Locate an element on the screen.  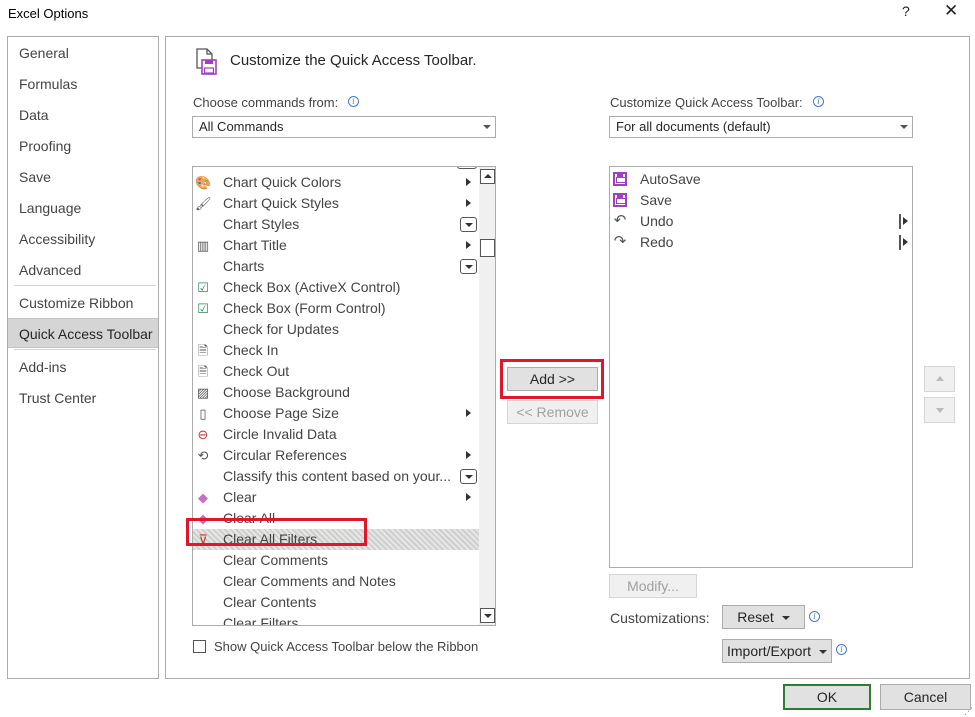
command-row: ⊖ Circle Invalid Data is located at coordinates (336, 434).